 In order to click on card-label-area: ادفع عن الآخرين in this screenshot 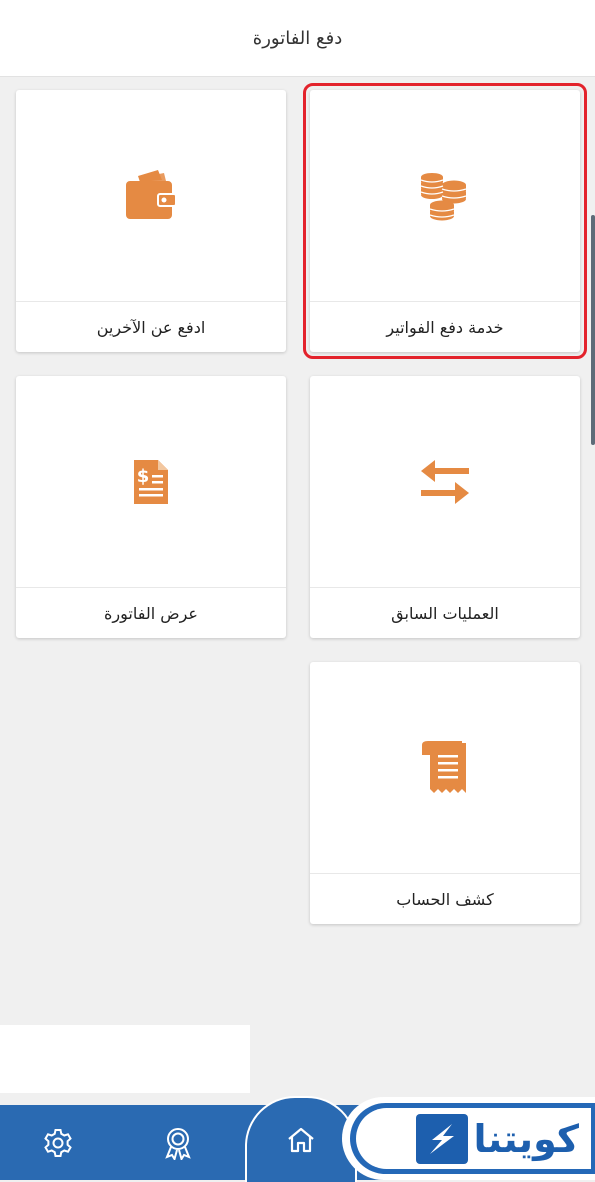, I will do `click(151, 326)`.